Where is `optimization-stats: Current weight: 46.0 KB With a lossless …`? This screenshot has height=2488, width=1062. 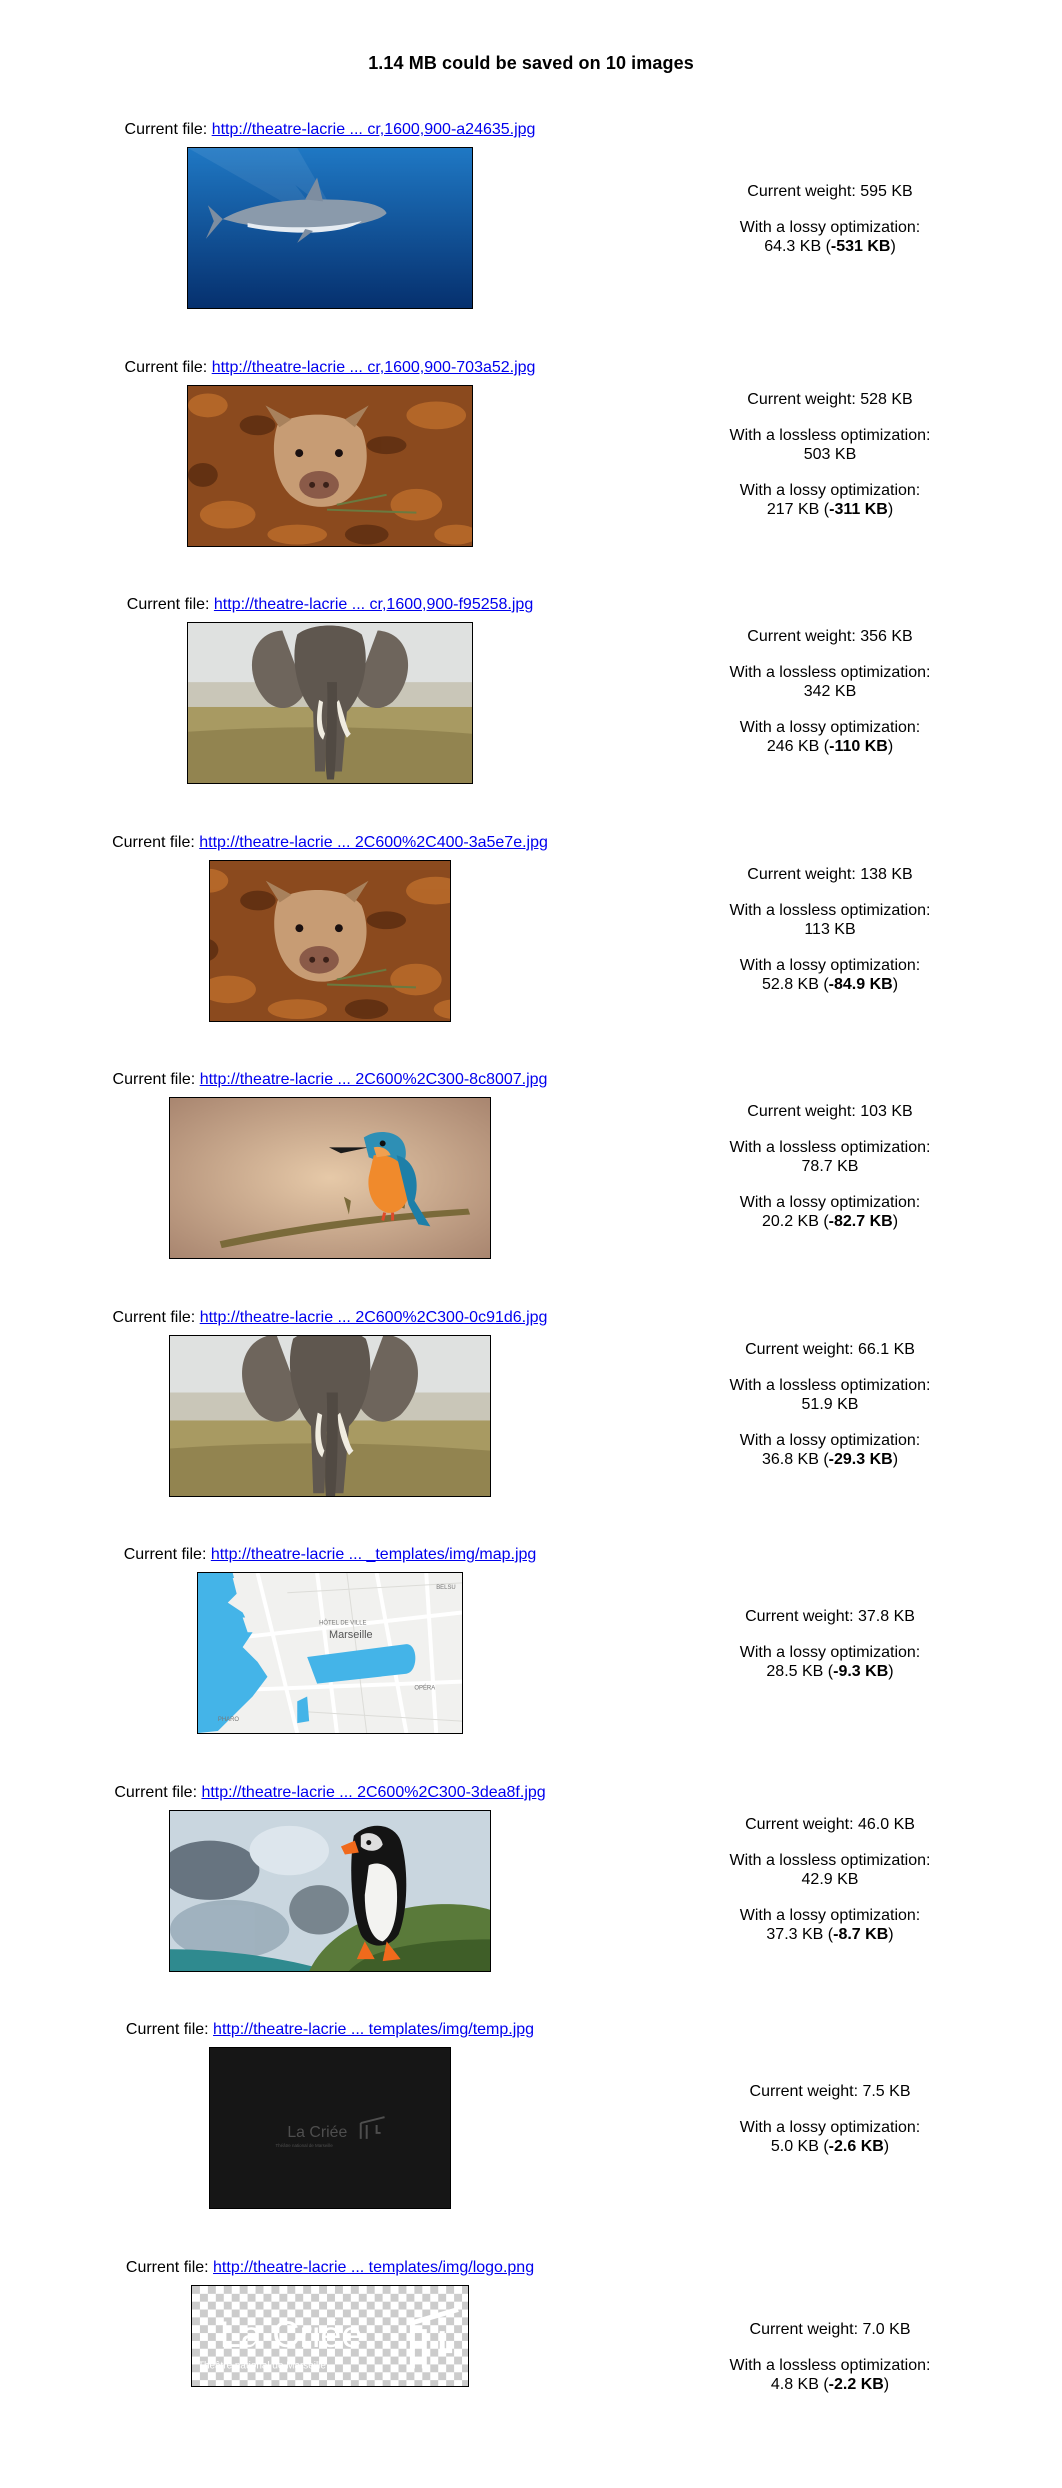
optimization-stats: Current weight: 46.0 KB With a lossless … is located at coordinates (830, 1888).